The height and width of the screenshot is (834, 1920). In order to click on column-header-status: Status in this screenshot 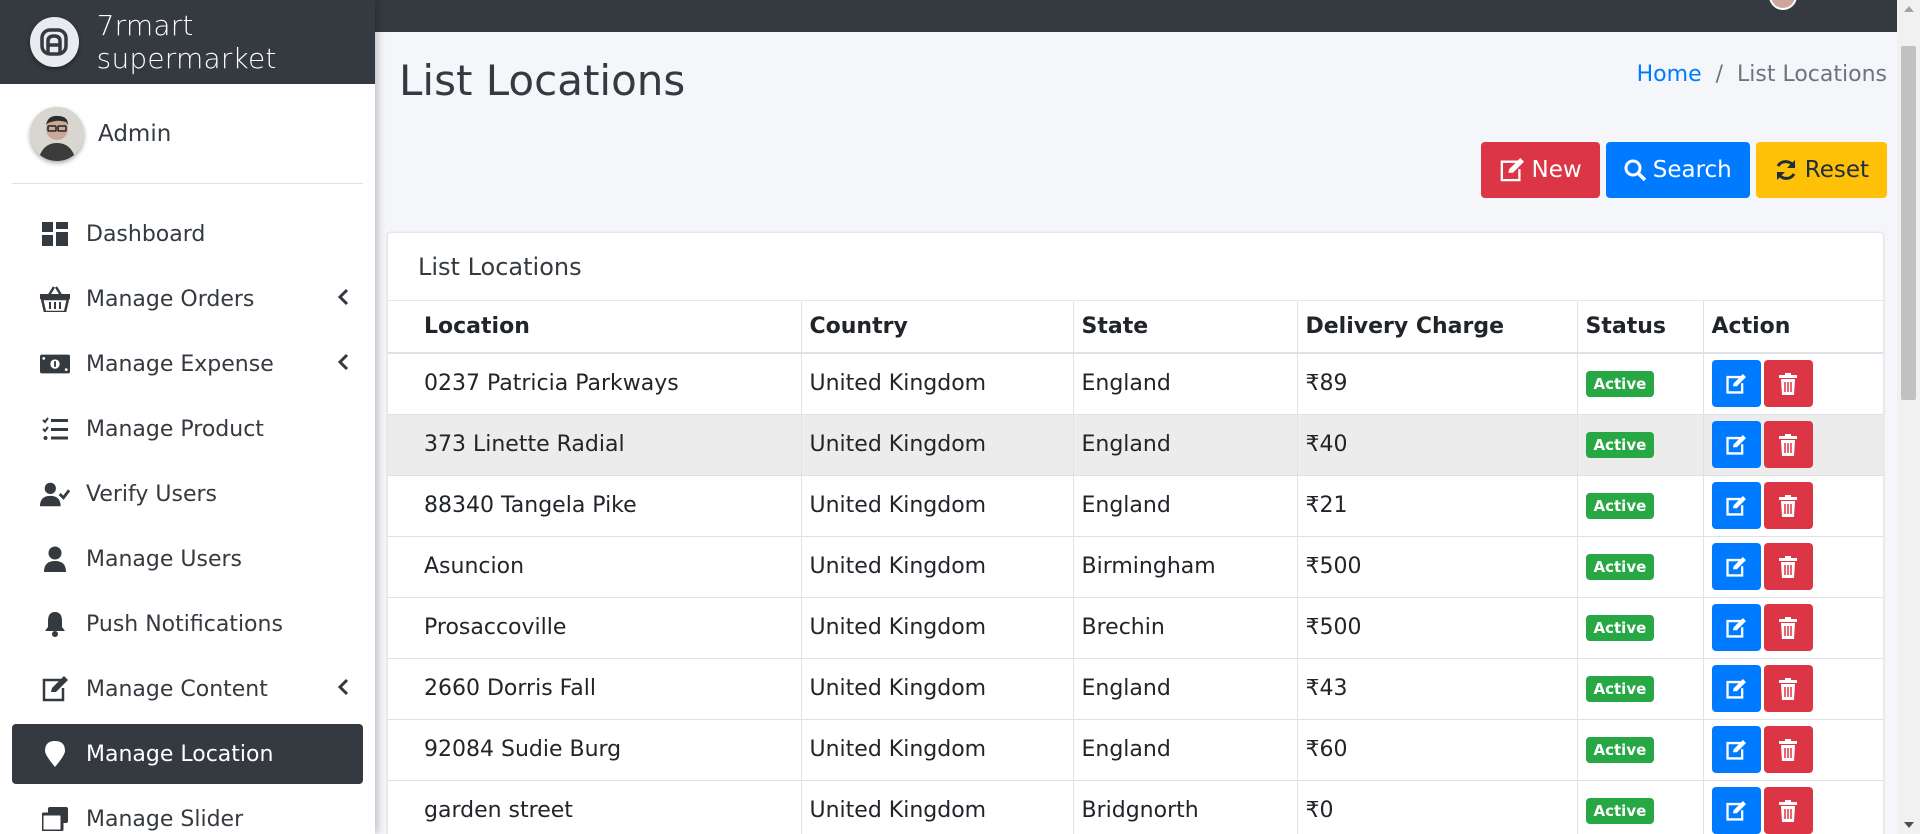, I will do `click(1640, 327)`.